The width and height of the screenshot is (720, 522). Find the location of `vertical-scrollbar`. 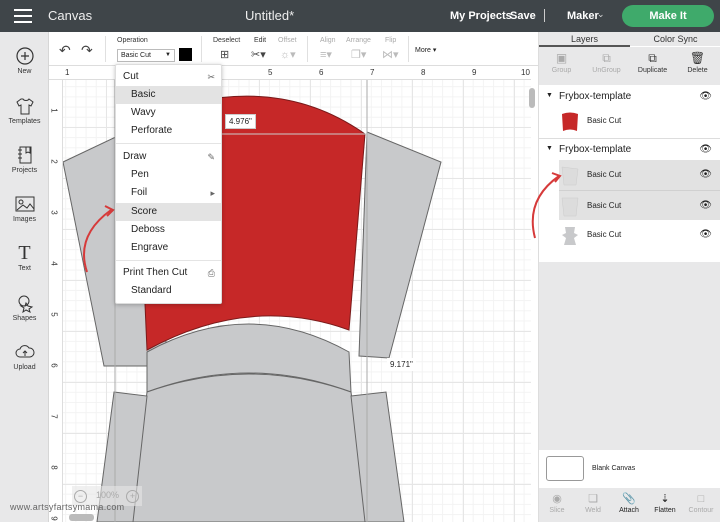

vertical-scrollbar is located at coordinates (532, 98).